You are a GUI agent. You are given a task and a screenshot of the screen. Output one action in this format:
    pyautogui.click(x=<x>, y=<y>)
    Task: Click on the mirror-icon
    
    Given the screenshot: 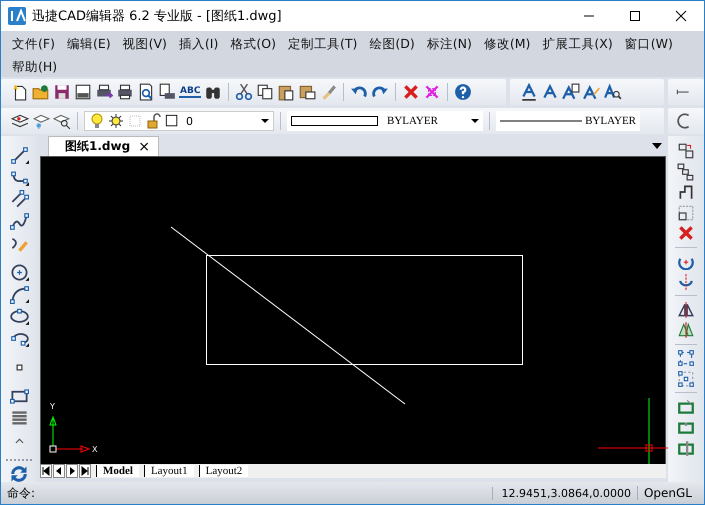 What is the action you would take?
    pyautogui.click(x=686, y=309)
    